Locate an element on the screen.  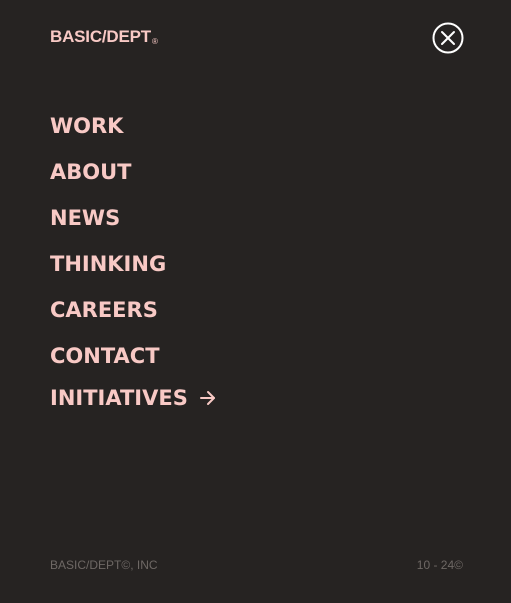
nav-item-label: INITIATIVES is located at coordinates (119, 398).